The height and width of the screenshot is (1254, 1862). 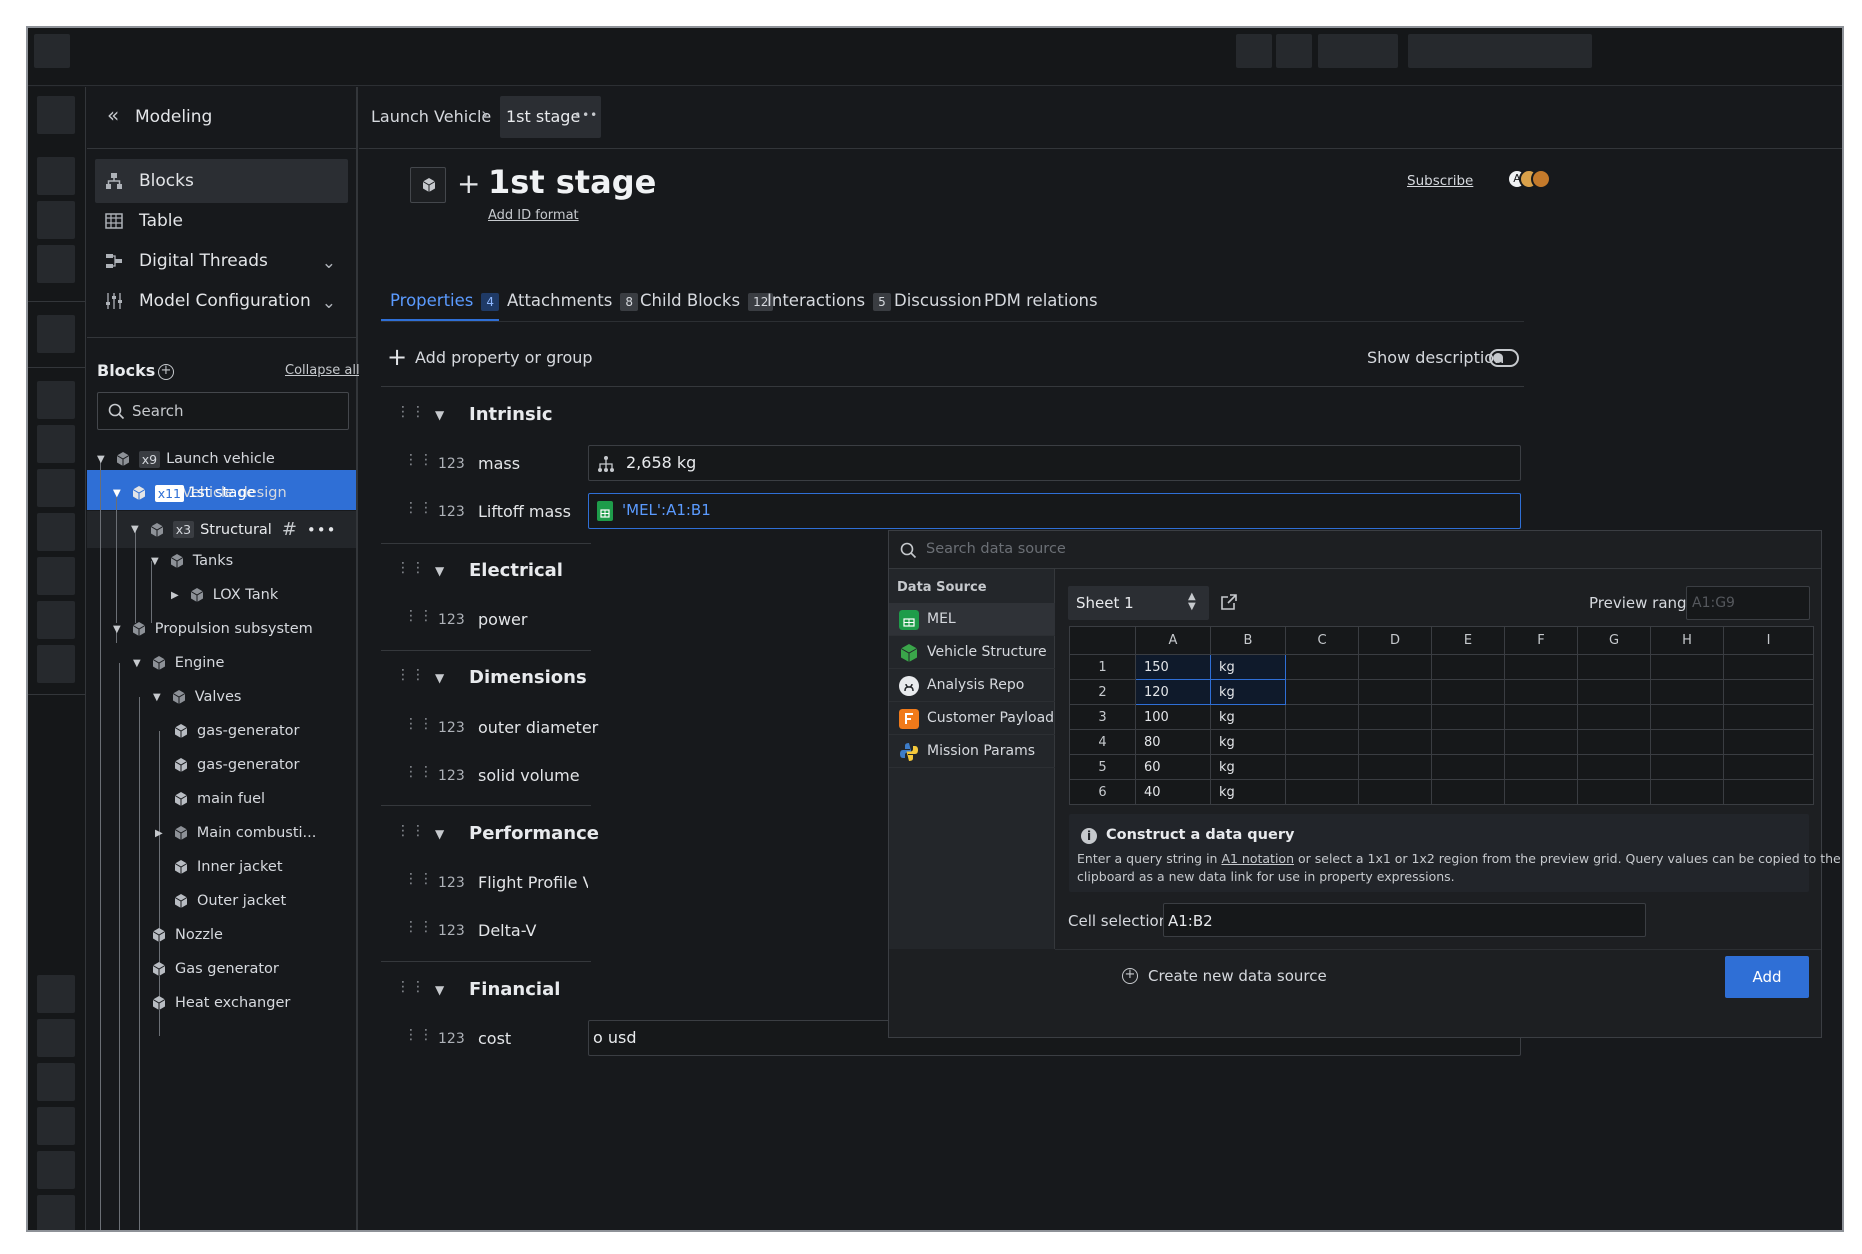 What do you see at coordinates (1102, 667) in the screenshot?
I see `grid-row-number: 1` at bounding box center [1102, 667].